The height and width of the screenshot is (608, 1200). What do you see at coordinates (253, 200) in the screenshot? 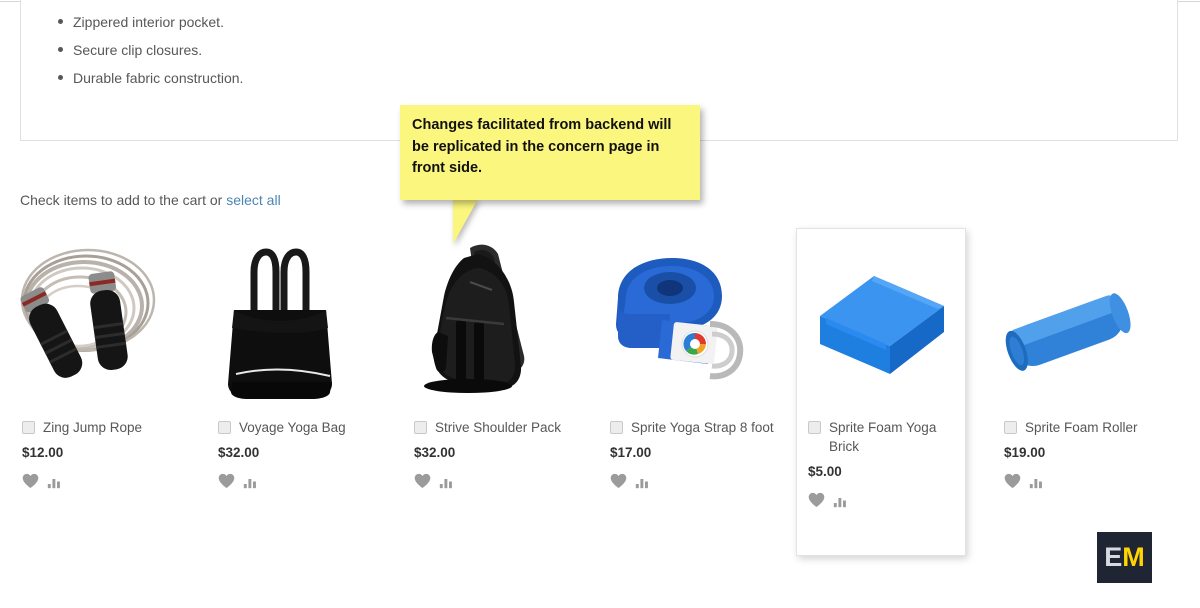
I see `select-all-link: select all` at bounding box center [253, 200].